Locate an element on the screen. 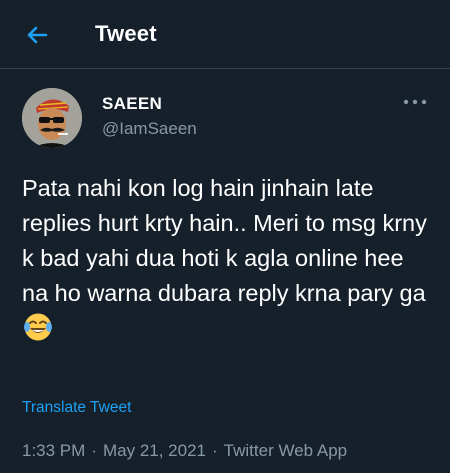  tweet-source: Twitter Web App is located at coordinates (285, 450).